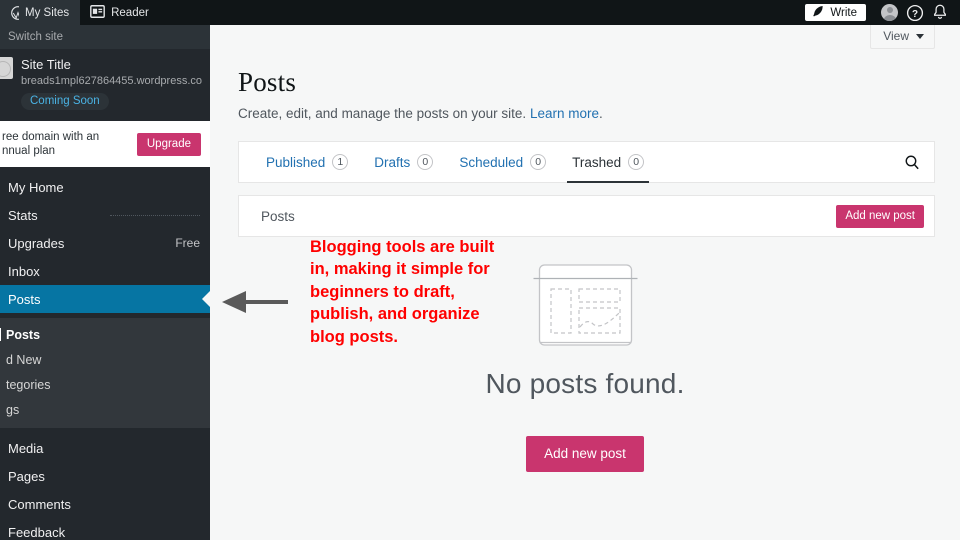 This screenshot has width=960, height=540. I want to click on chevron-down-icon, so click(920, 36).